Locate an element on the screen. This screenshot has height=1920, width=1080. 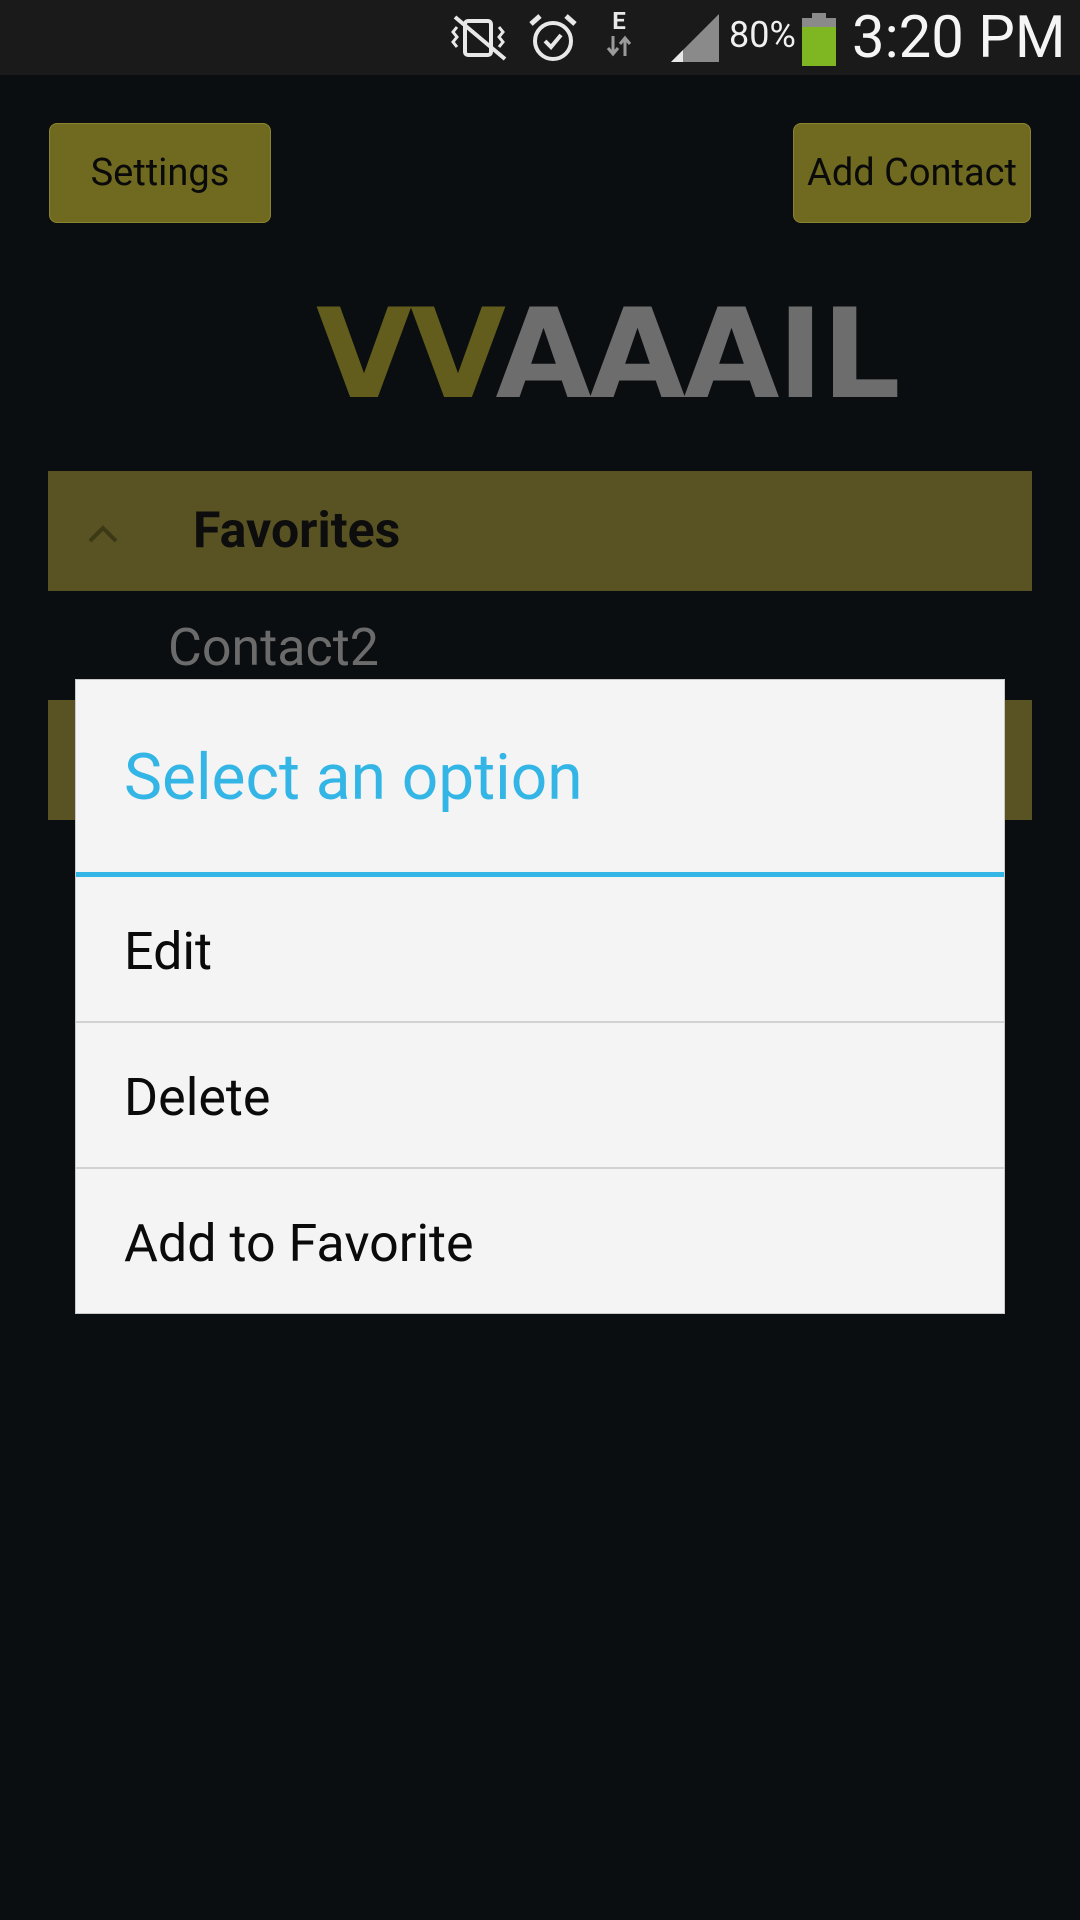
option-delete-label: Delete is located at coordinates (197, 1097).